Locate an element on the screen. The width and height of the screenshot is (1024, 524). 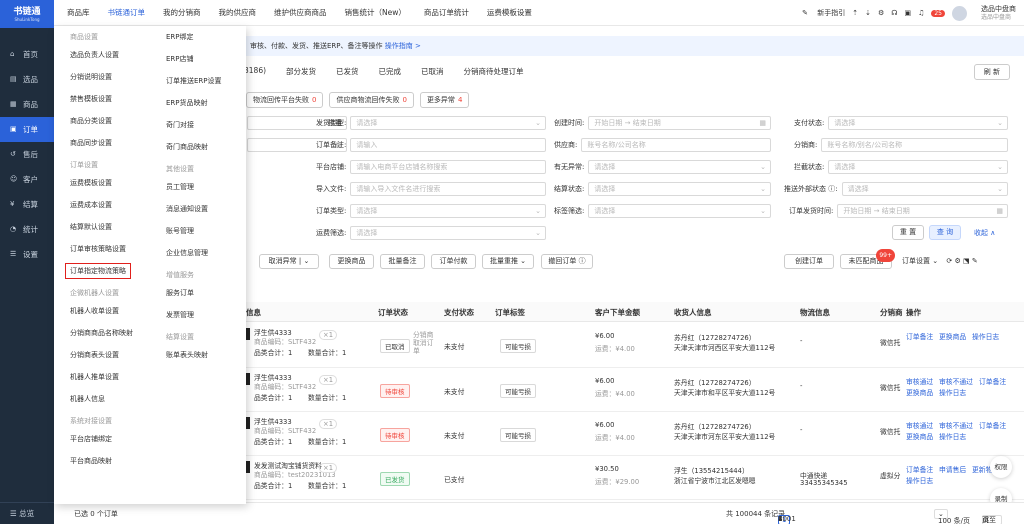
menu-item-col1-19: 平台店铺绑定 is located at coordinates (91, 439).